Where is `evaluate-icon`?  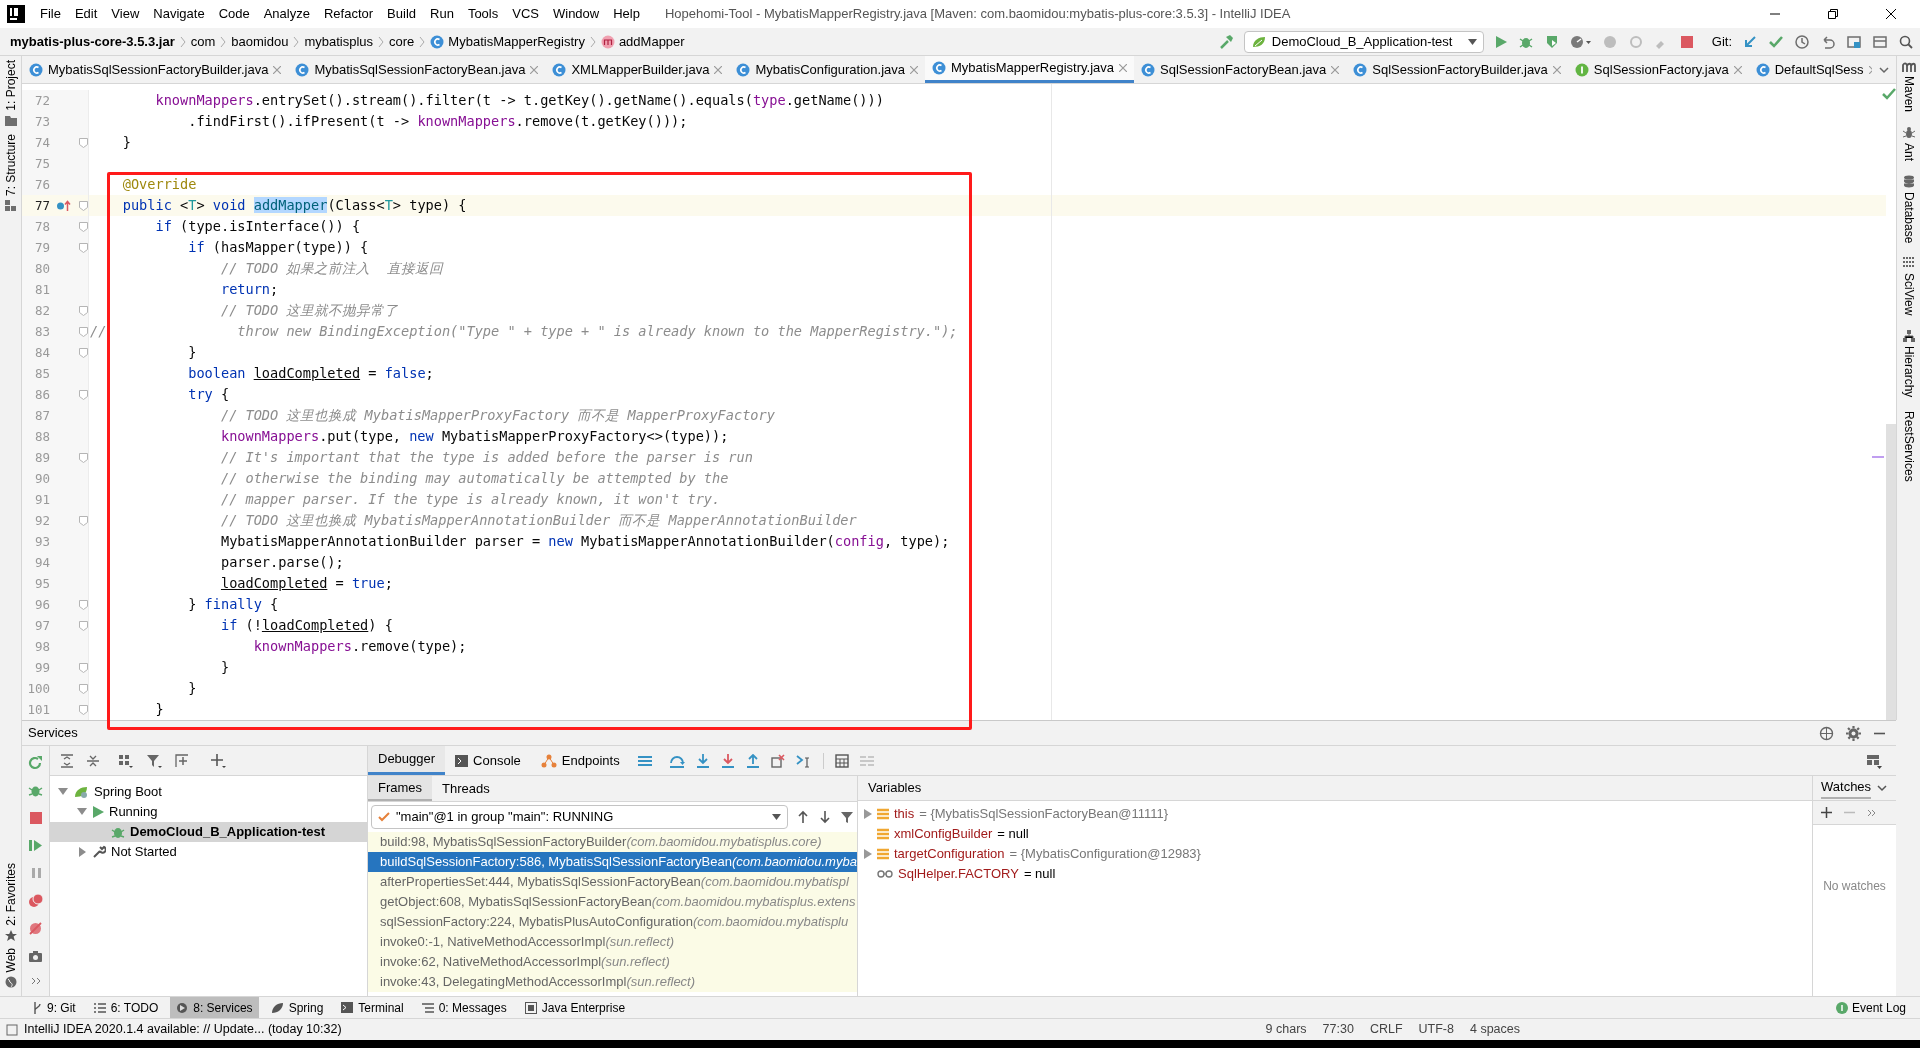 evaluate-icon is located at coordinates (841, 760).